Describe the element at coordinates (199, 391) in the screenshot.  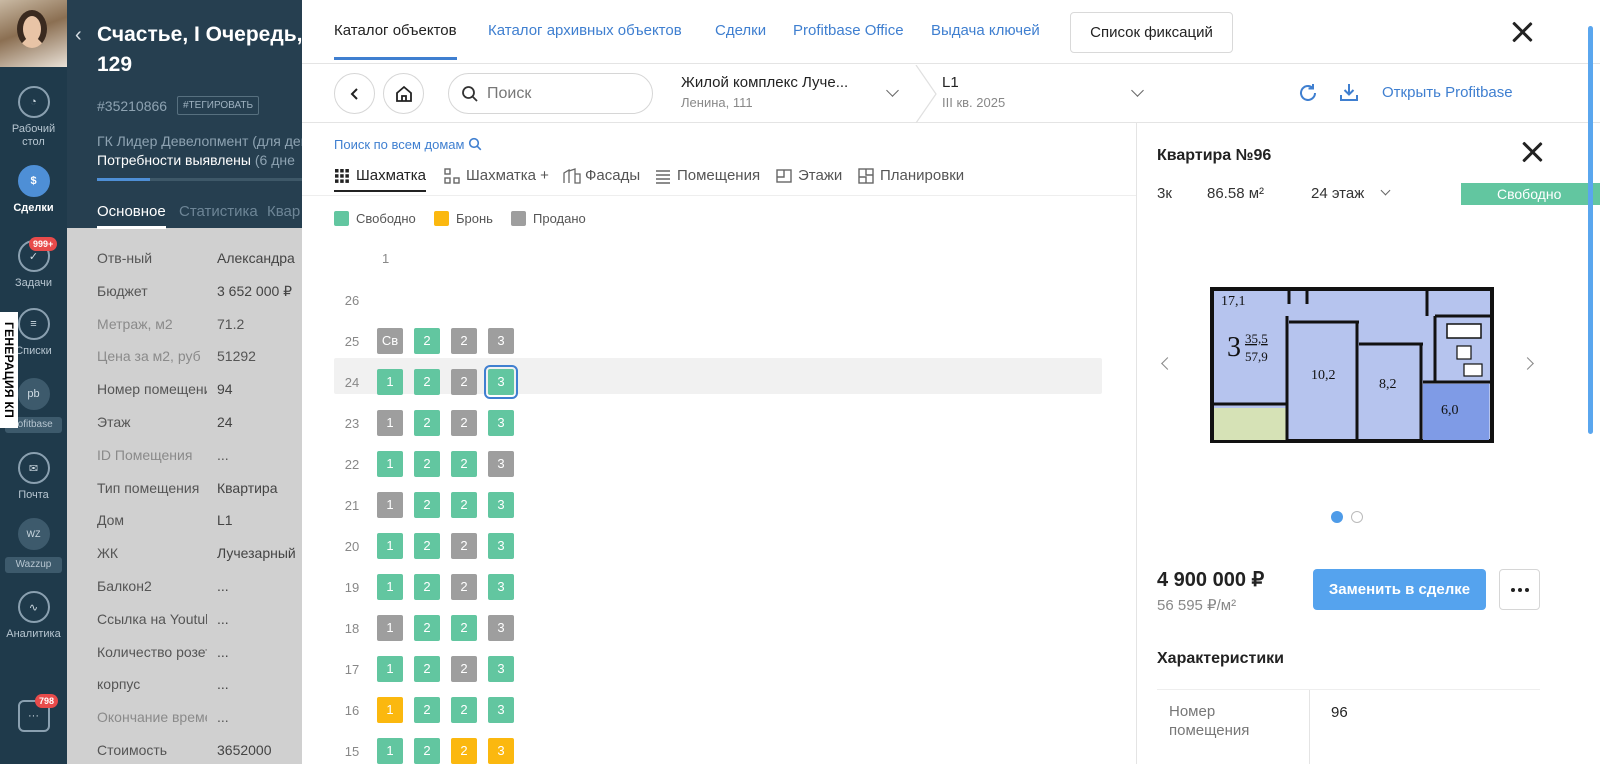
I see `deal-field-row: Номер помещения 94` at that location.